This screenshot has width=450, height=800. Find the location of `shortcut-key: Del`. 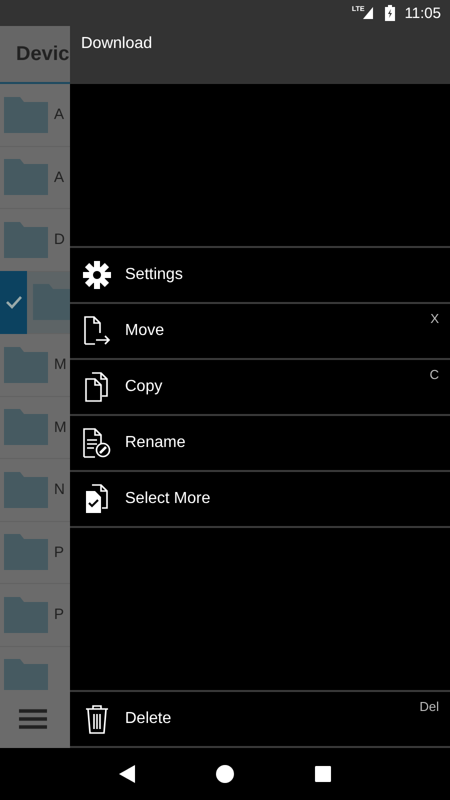

shortcut-key: Del is located at coordinates (429, 706).